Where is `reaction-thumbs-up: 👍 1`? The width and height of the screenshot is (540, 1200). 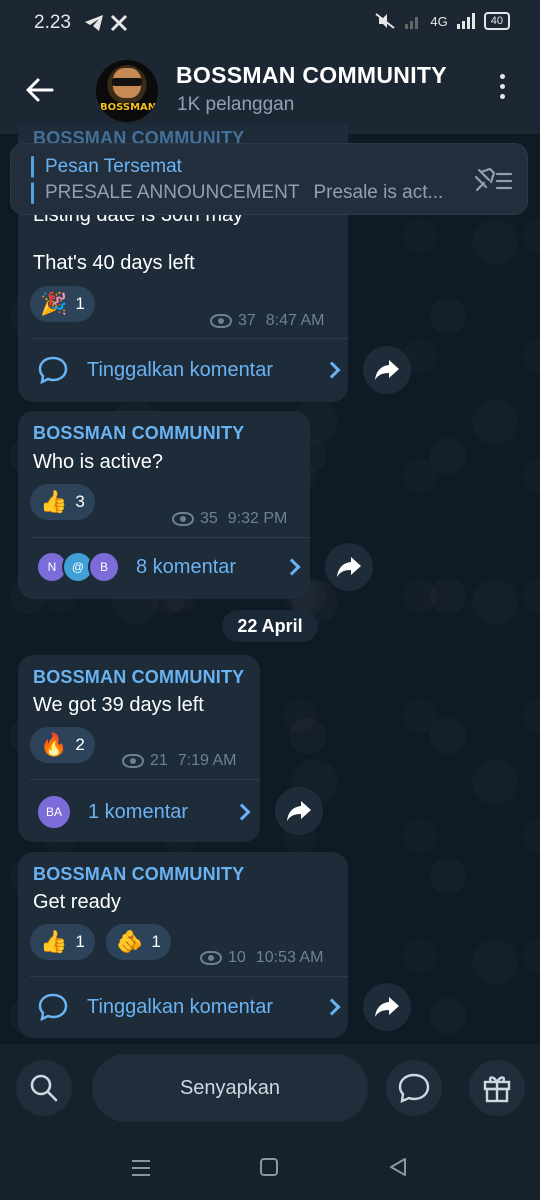
reaction-thumbs-up: 👍 1 is located at coordinates (62, 942).